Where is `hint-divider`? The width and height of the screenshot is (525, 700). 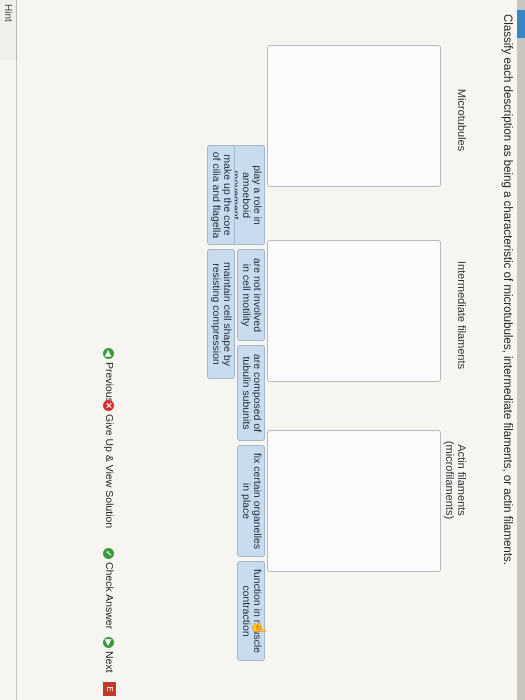 hint-divider is located at coordinates (16, 350).